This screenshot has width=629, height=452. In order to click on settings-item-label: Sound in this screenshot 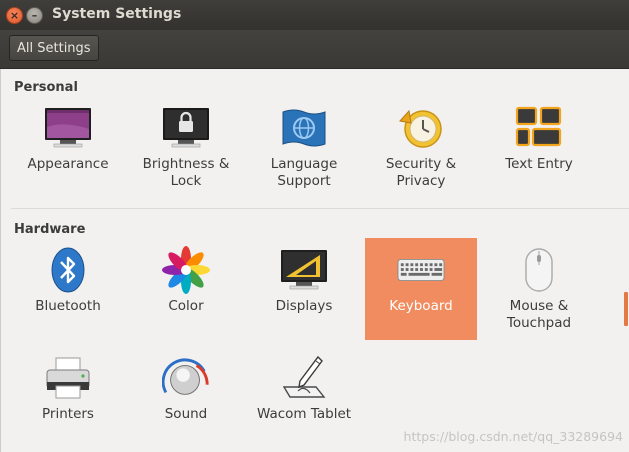, I will do `click(186, 414)`.